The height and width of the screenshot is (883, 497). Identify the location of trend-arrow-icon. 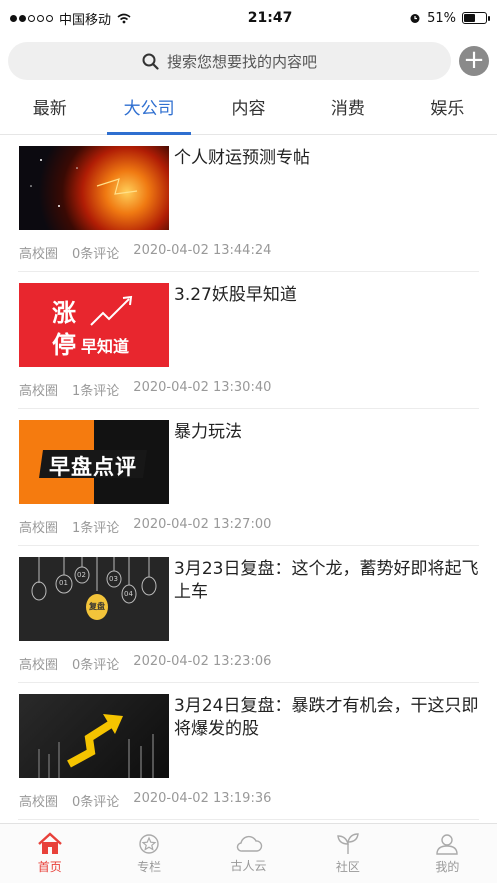
(111, 310).